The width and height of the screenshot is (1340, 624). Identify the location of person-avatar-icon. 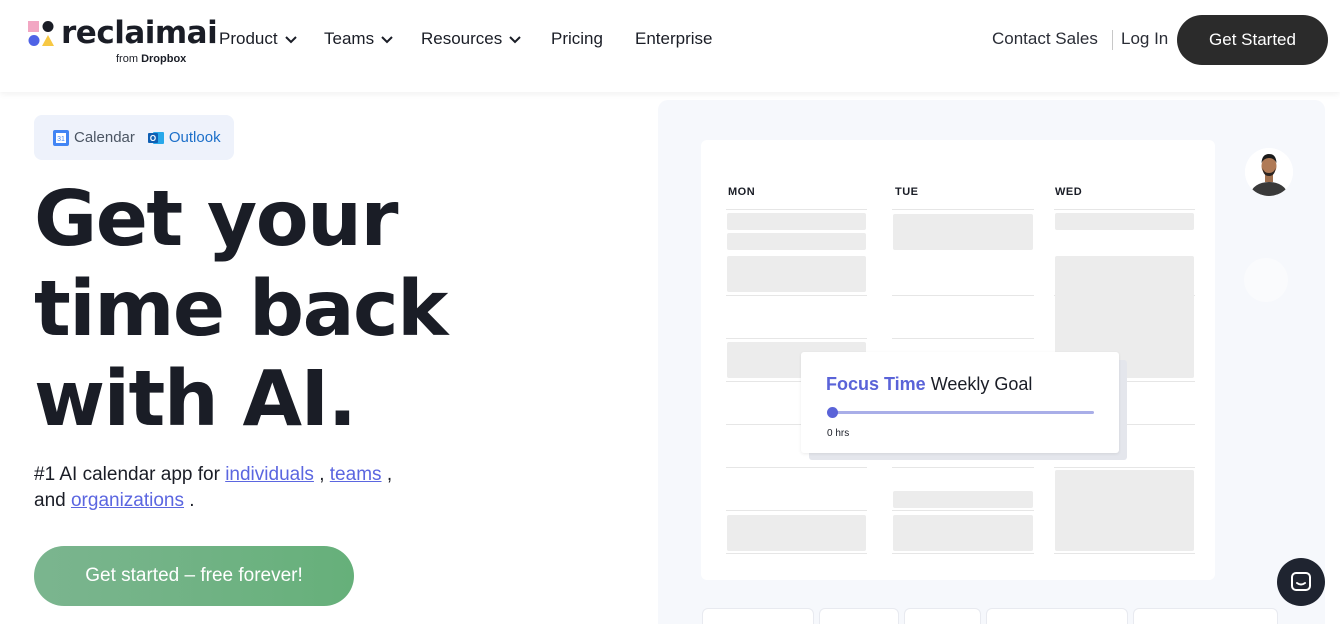
(1269, 172).